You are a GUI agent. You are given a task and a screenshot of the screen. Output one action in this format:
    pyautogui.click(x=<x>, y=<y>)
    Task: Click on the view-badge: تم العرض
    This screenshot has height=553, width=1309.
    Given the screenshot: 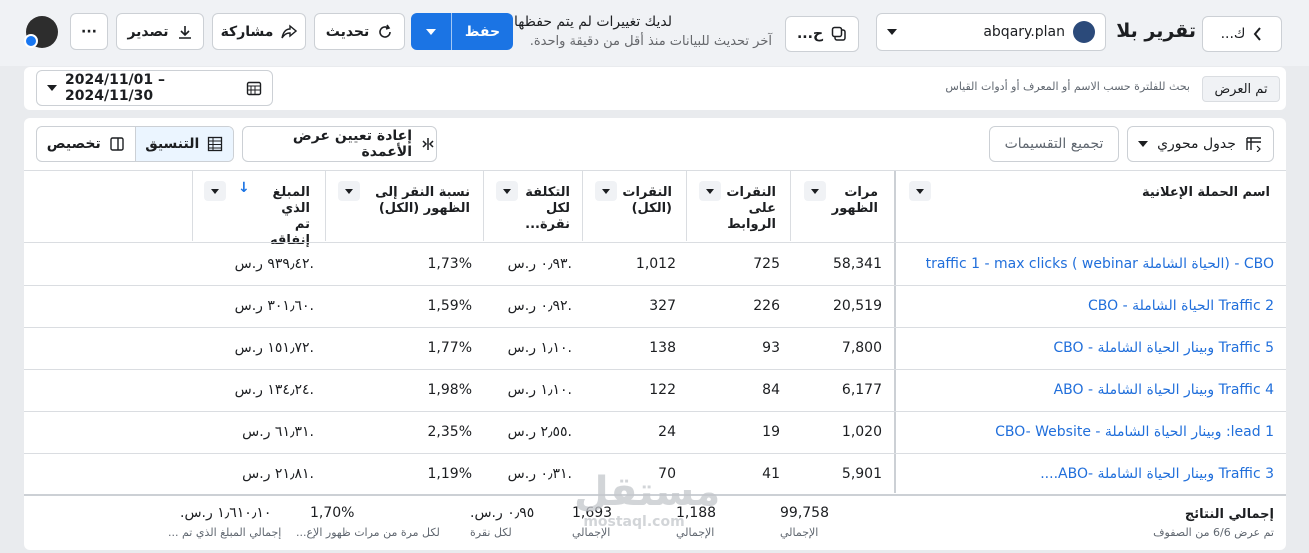 What is the action you would take?
    pyautogui.click(x=1241, y=89)
    